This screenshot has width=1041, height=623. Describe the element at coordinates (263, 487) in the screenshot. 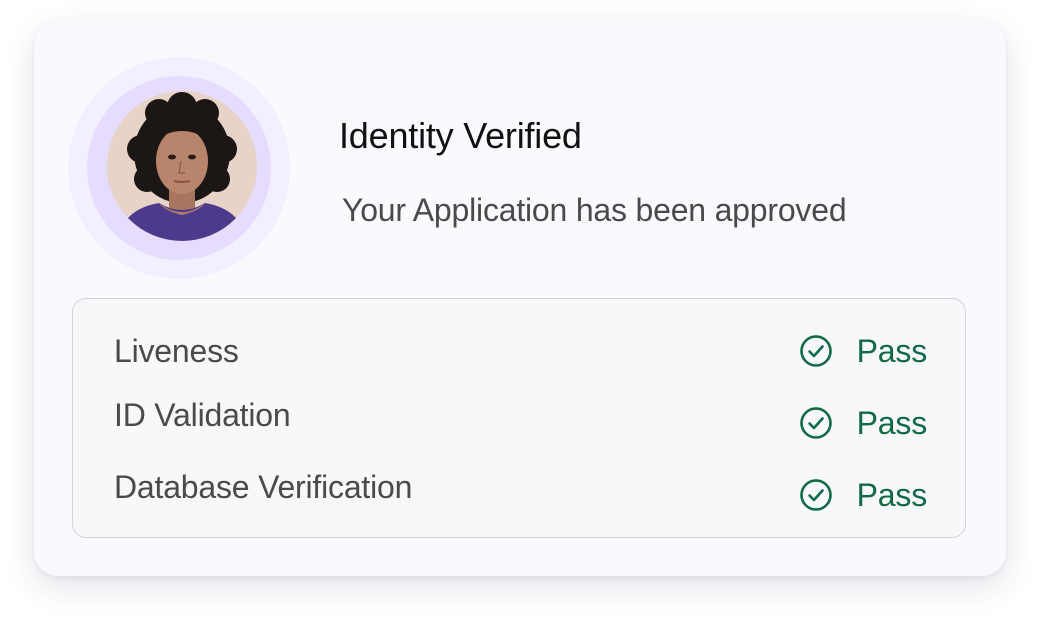

I see `check-label: Database Verification` at that location.